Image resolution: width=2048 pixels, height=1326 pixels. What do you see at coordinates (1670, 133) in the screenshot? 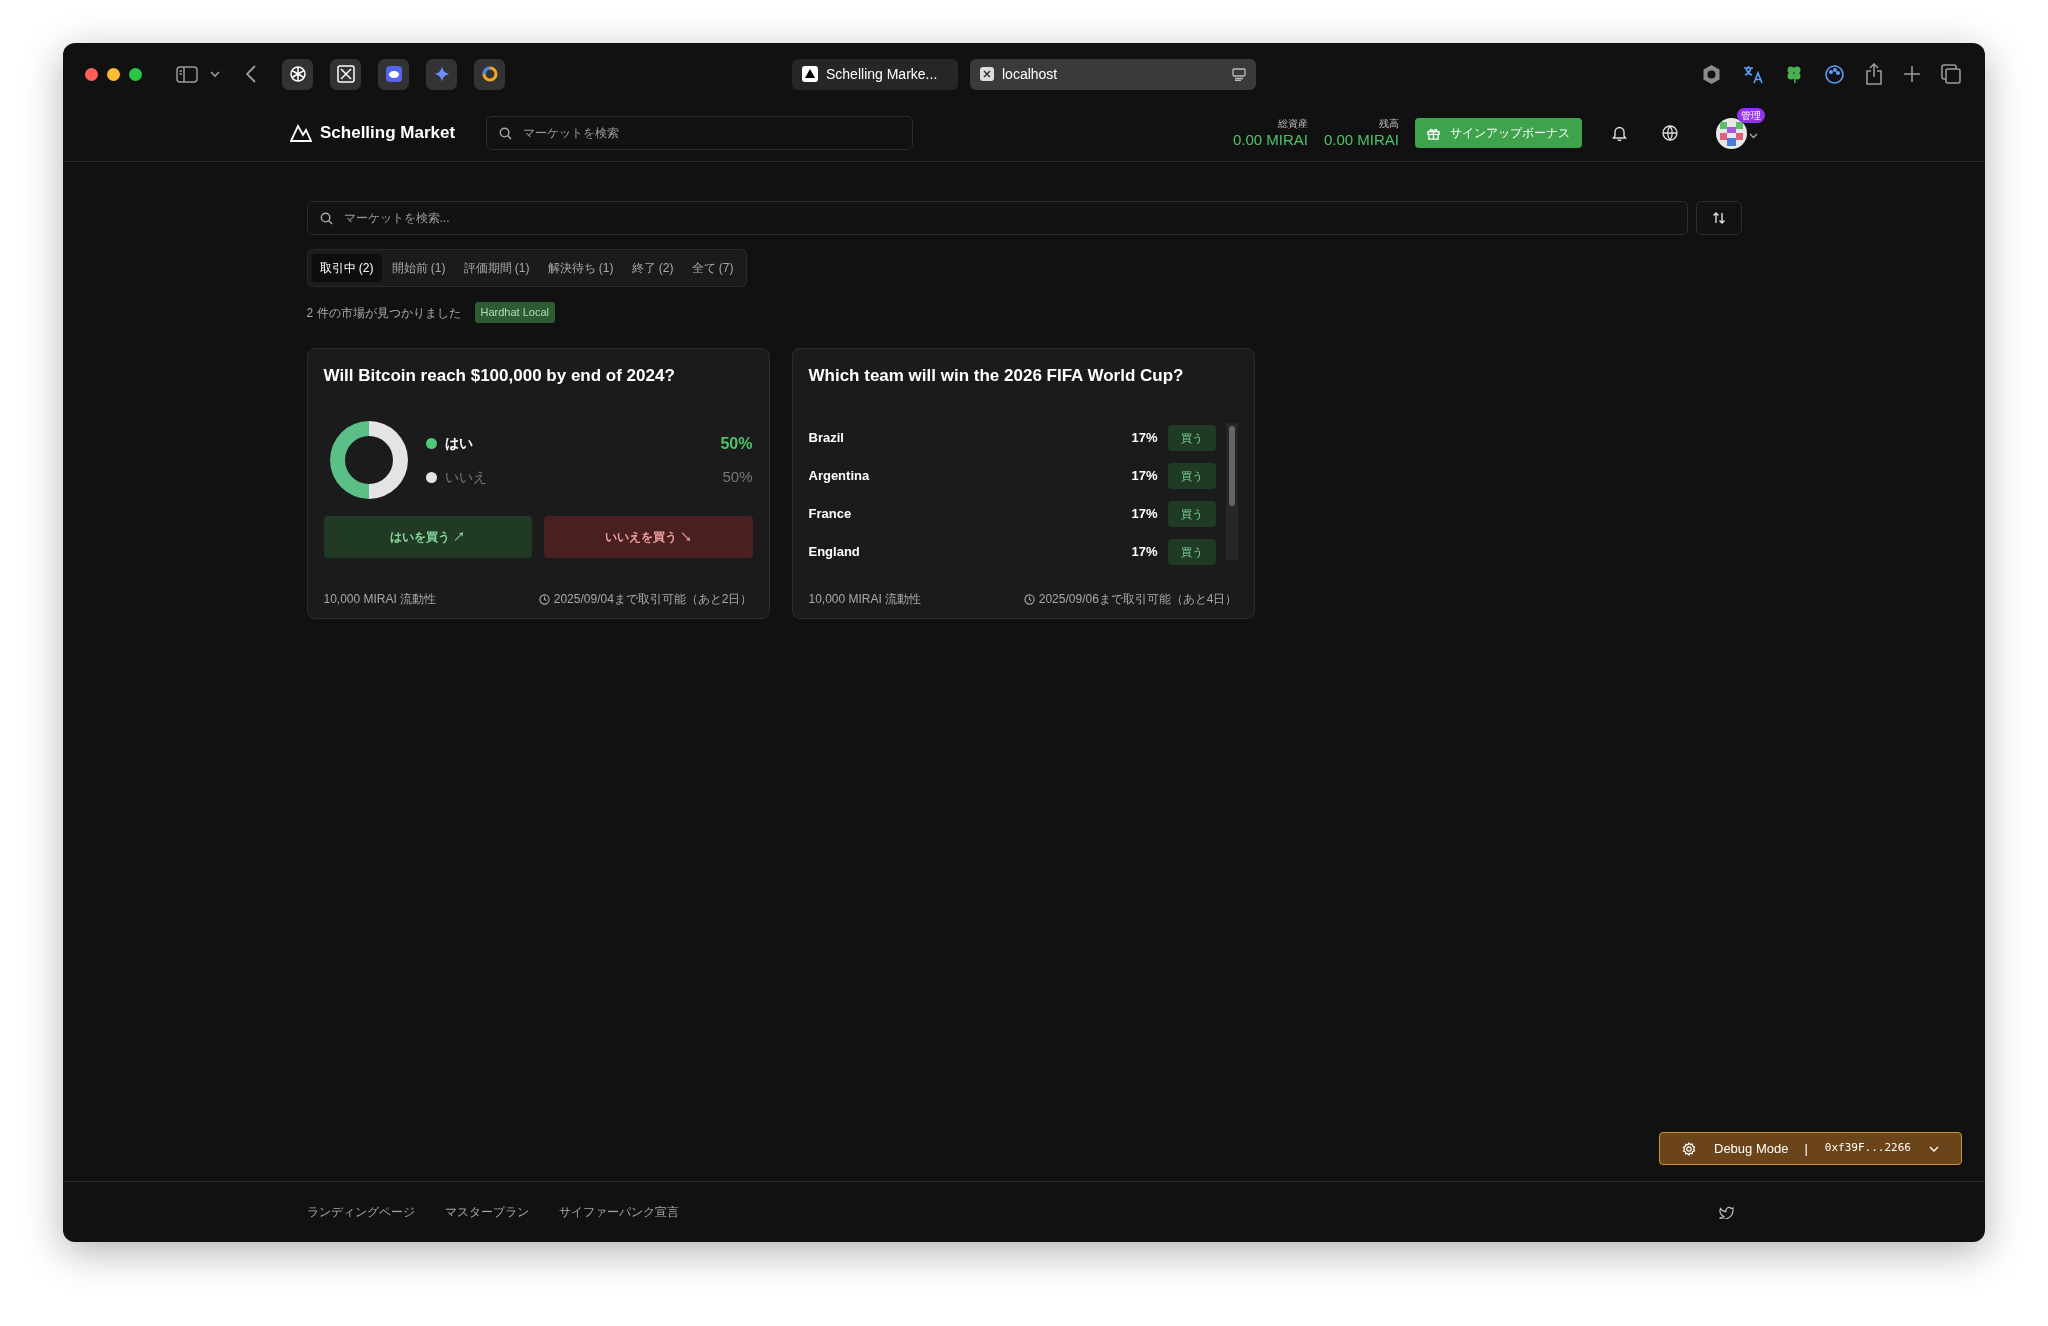
I see `globe-icon` at bounding box center [1670, 133].